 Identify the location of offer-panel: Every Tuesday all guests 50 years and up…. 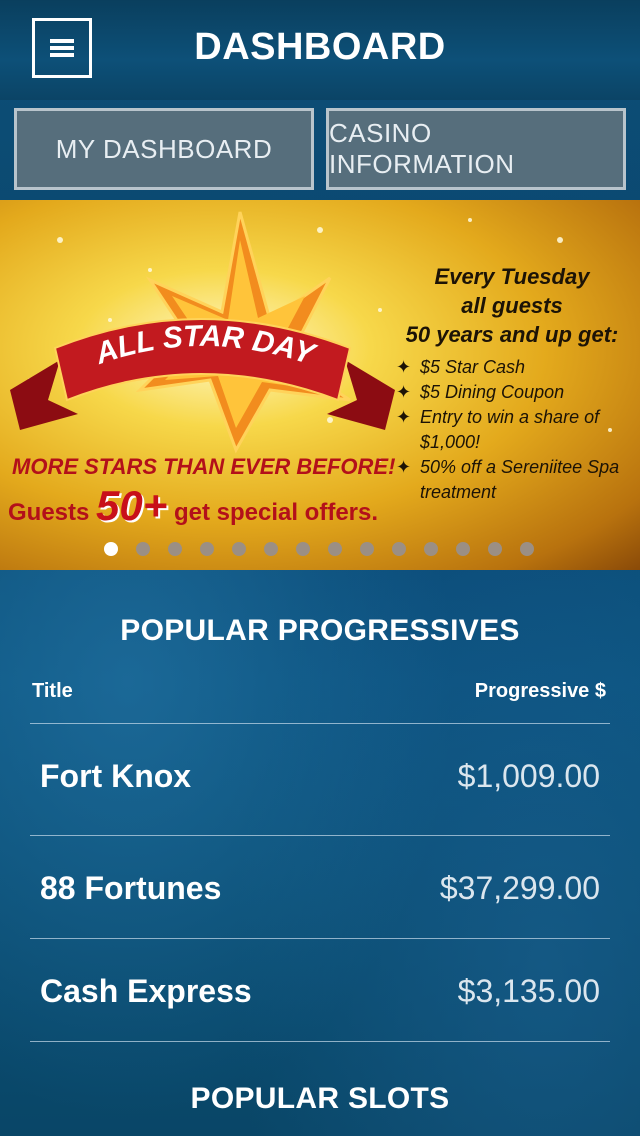
(512, 383).